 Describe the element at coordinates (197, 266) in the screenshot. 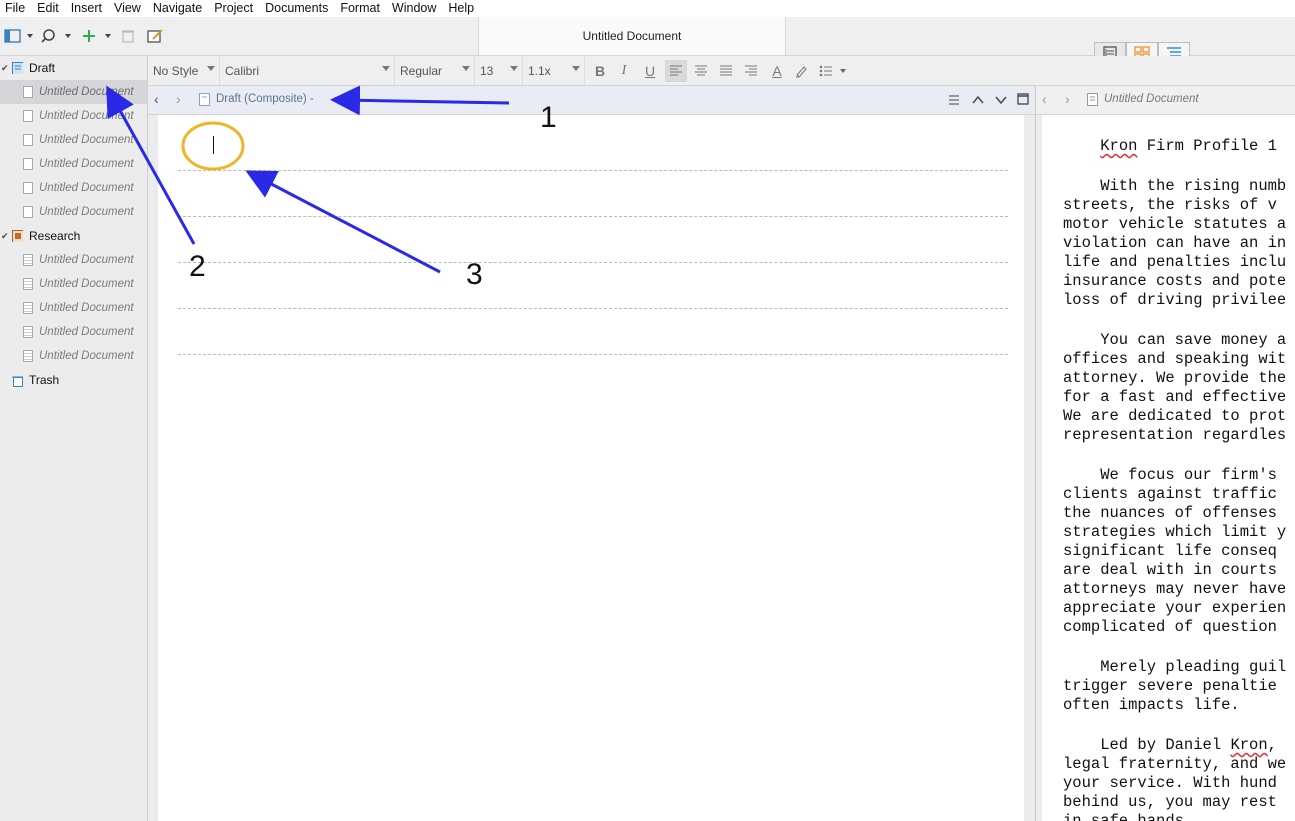

I see `annotation-label-2: 2` at that location.